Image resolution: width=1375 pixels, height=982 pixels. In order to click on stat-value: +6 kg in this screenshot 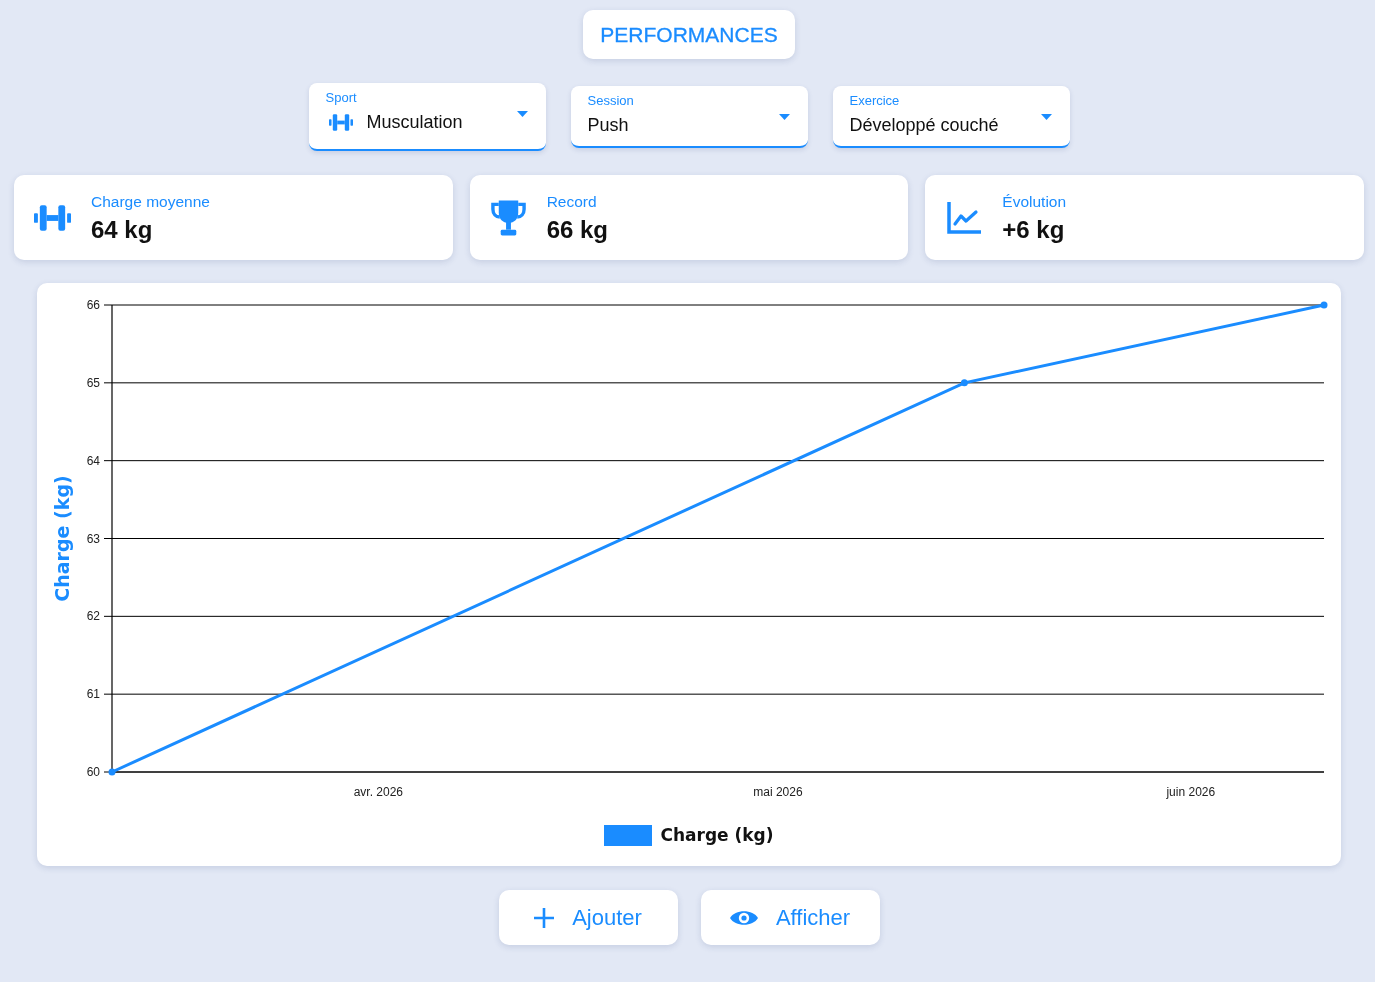, I will do `click(1034, 229)`.